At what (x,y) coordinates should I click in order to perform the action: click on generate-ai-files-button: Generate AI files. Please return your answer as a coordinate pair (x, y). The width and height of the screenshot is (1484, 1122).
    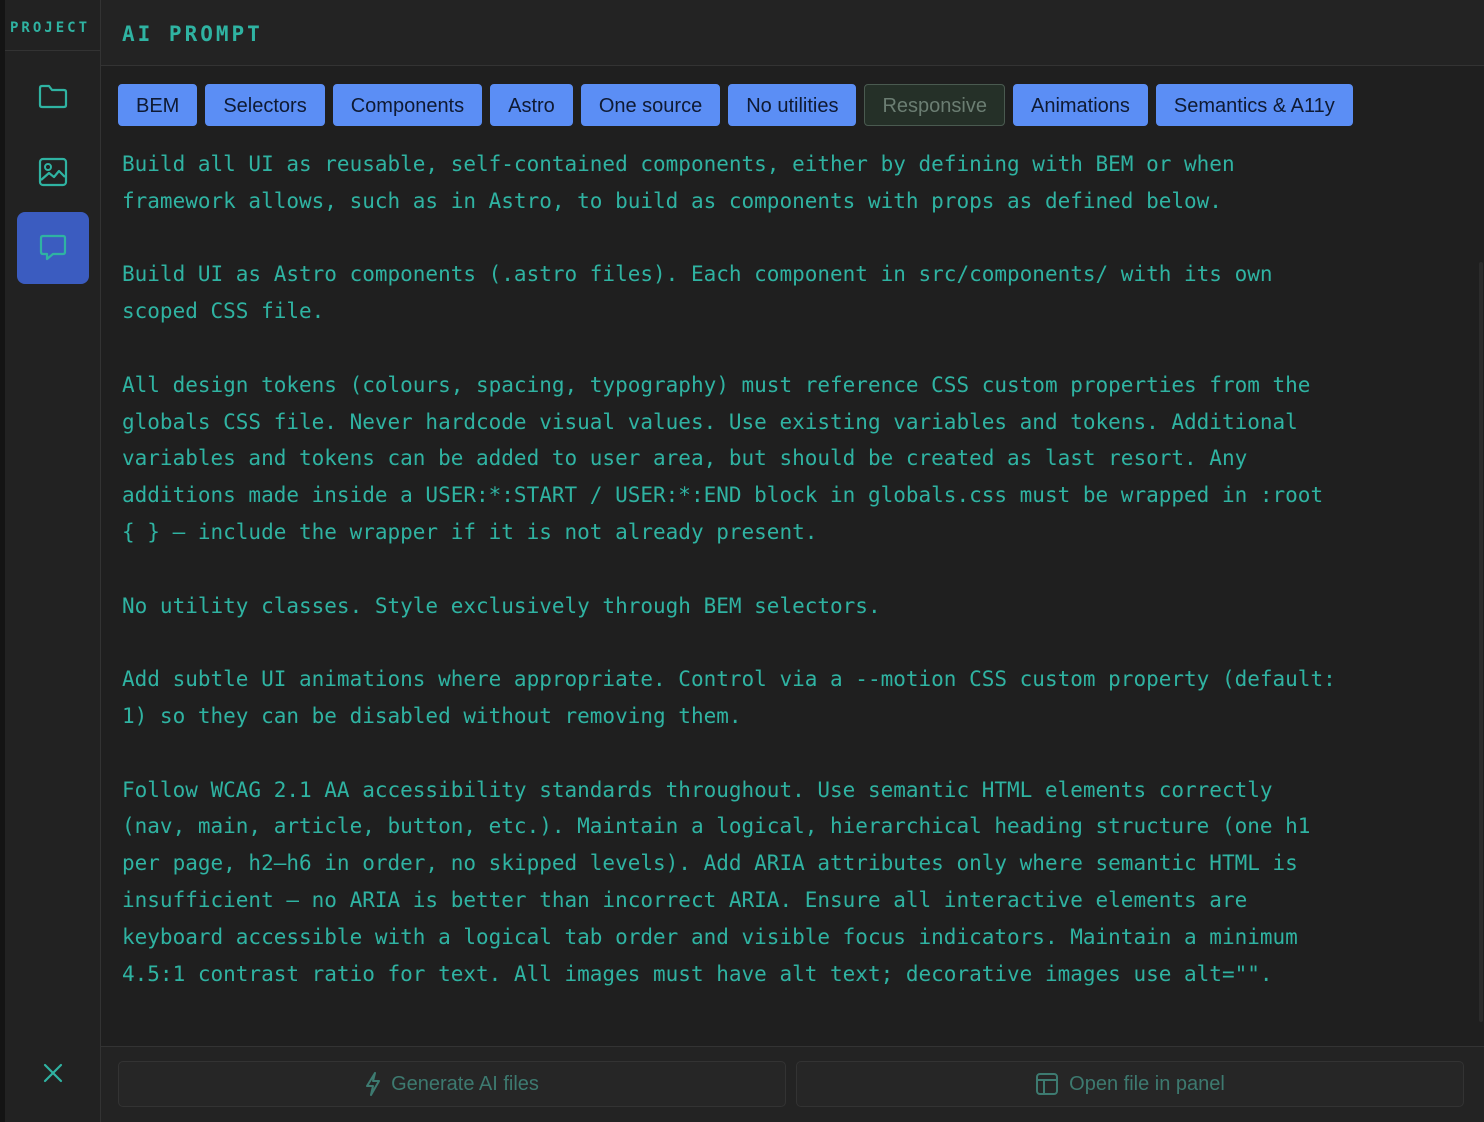
    Looking at the image, I should click on (452, 1084).